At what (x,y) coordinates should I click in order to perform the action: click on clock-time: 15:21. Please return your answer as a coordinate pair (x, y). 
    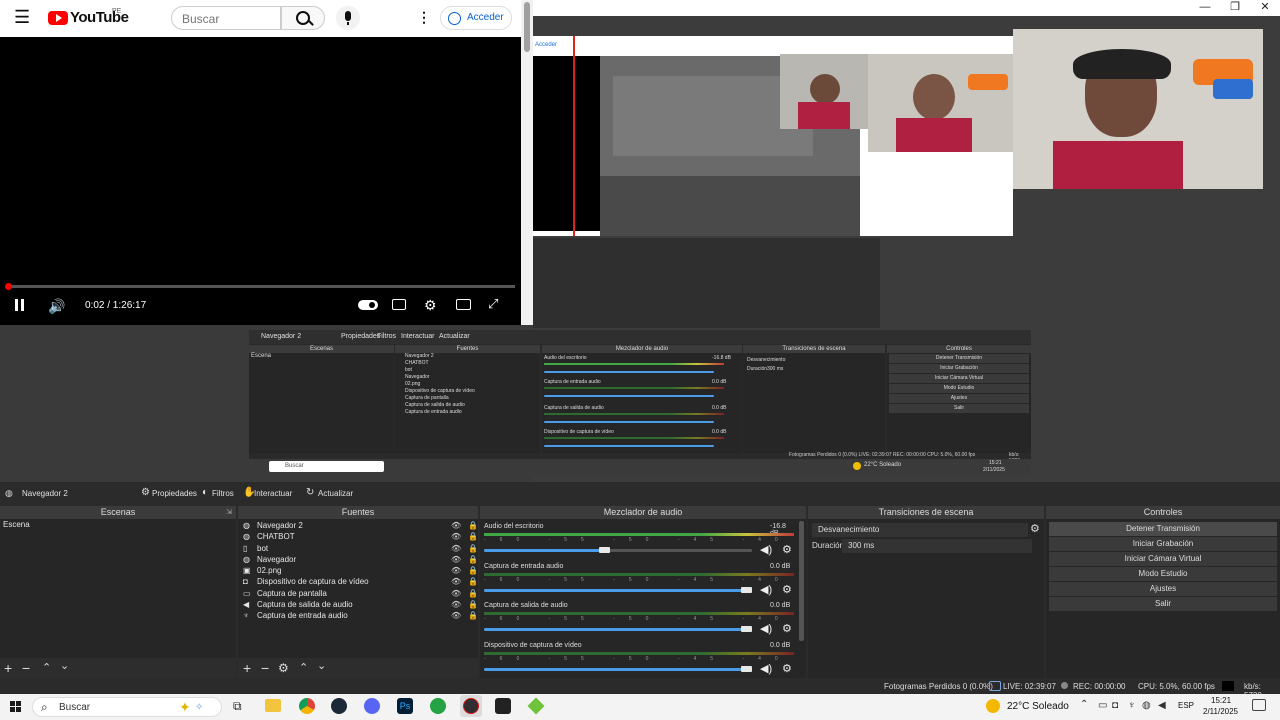
    Looking at the image, I should click on (1221, 700).